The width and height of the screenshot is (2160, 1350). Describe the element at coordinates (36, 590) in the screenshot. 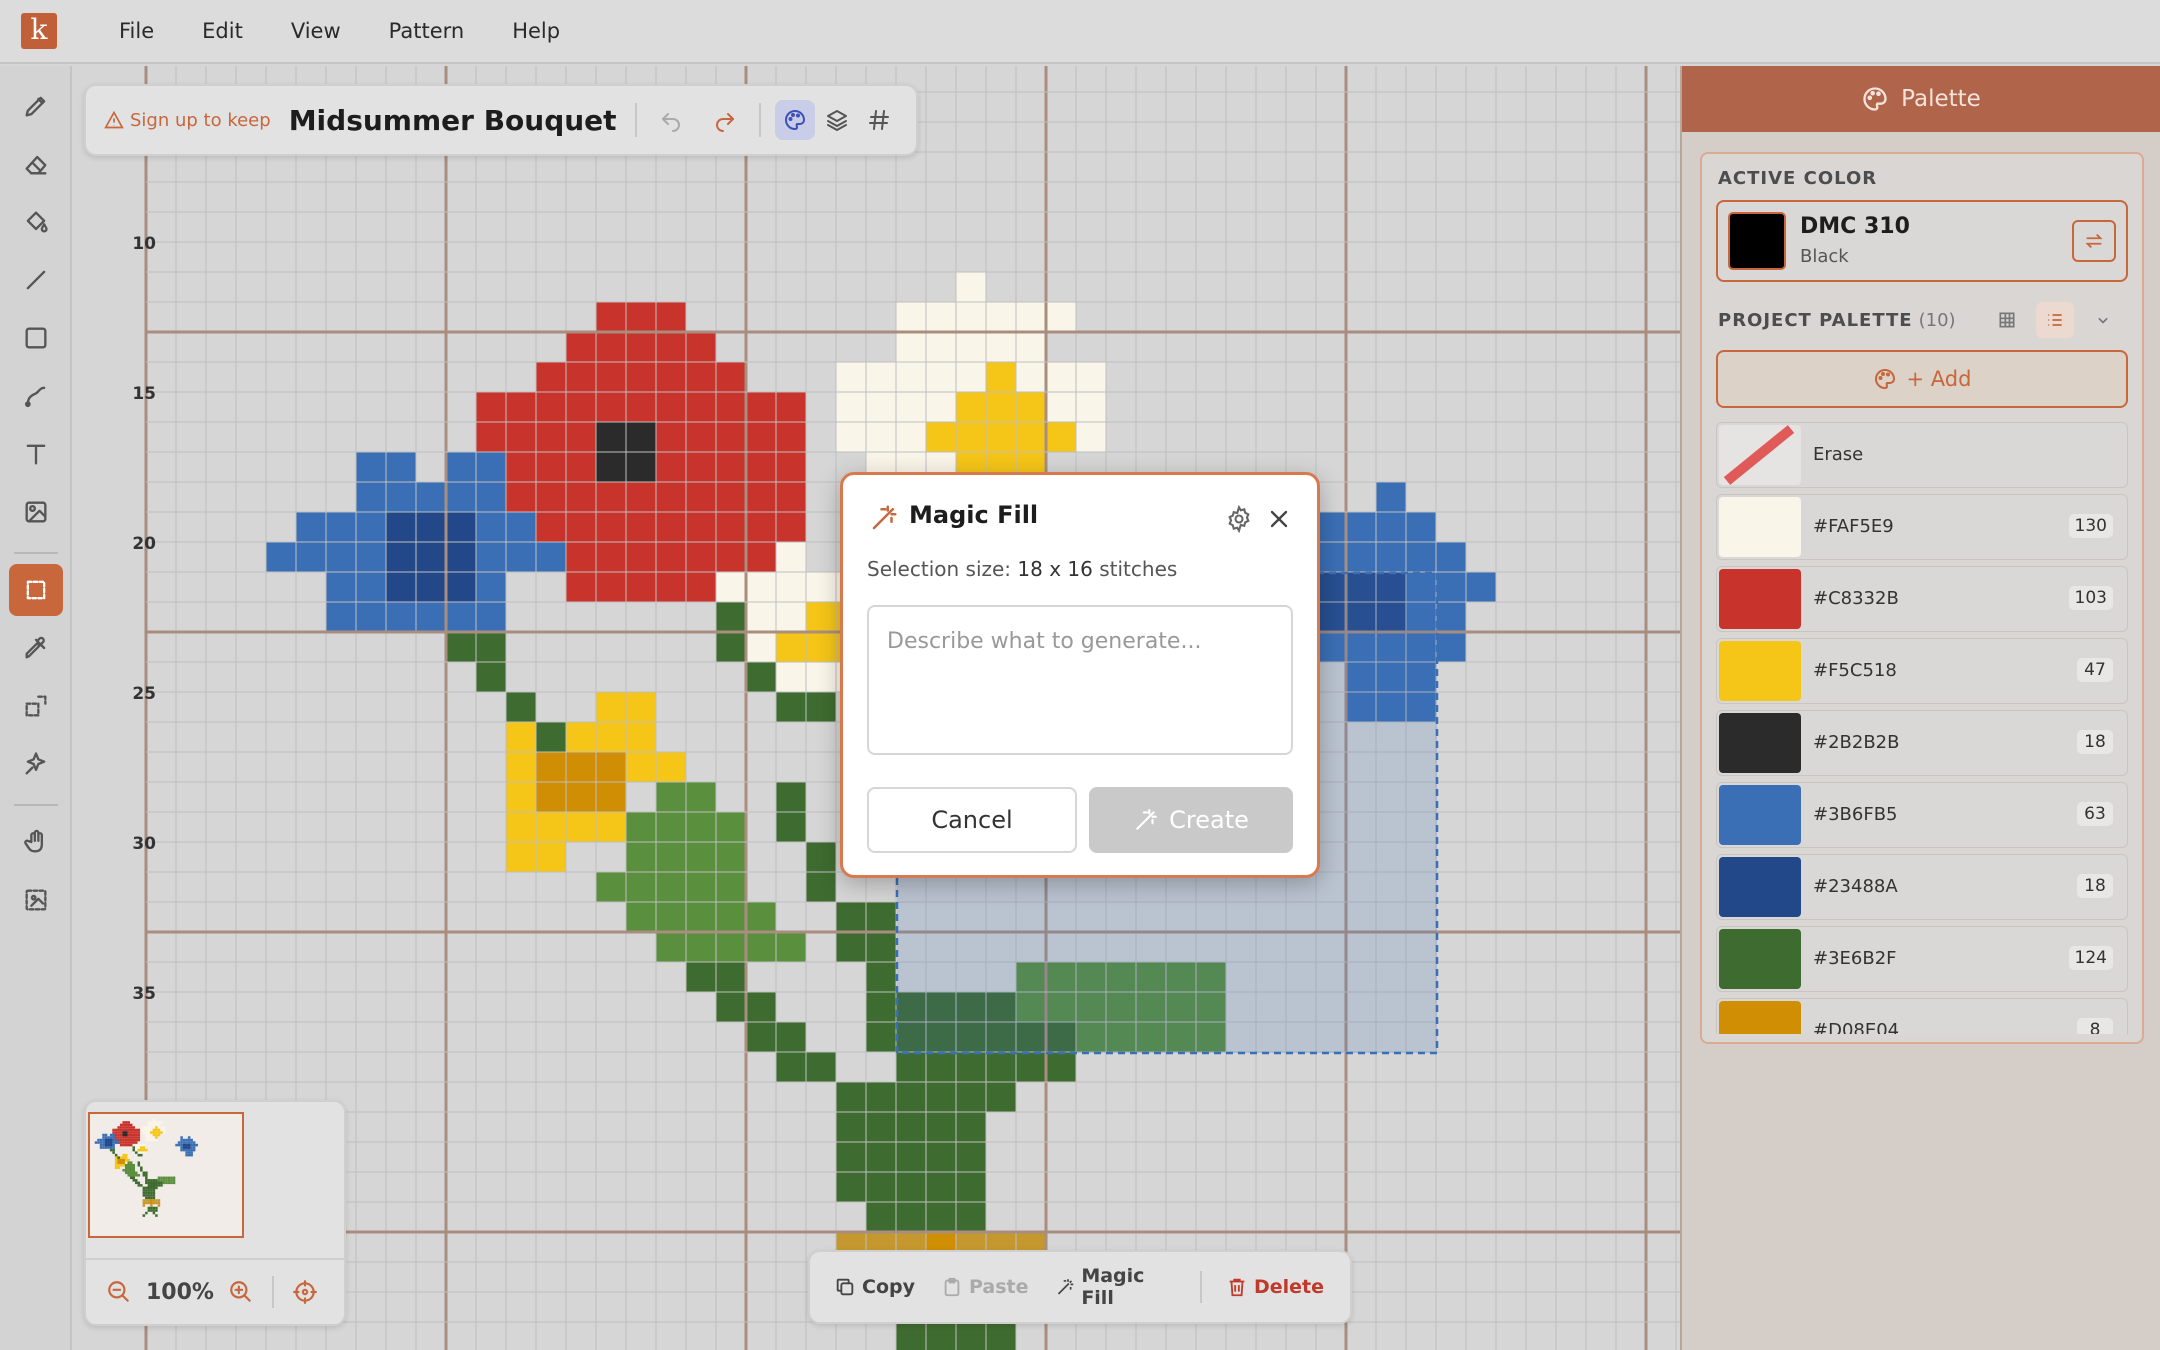

I see `select-tool` at that location.